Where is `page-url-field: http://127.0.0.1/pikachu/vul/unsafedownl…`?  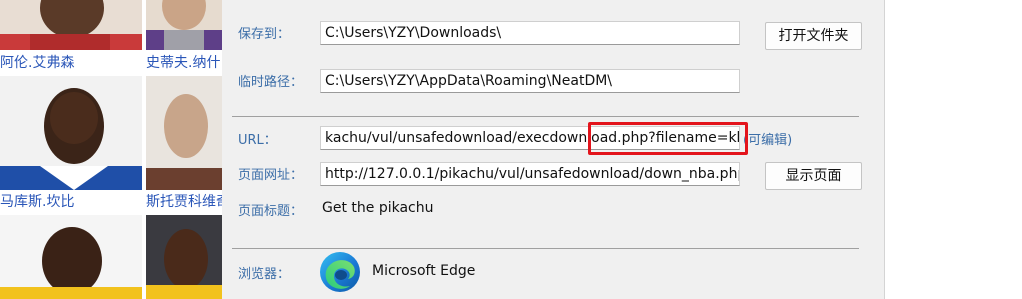
page-url-field: http://127.0.0.1/pikachu/vul/unsafedownl… is located at coordinates (530, 174).